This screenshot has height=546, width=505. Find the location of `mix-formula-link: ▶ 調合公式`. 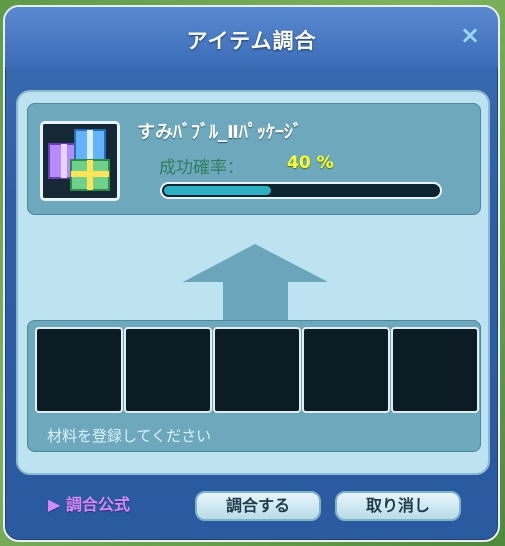

mix-formula-link: ▶ 調合公式 is located at coordinates (89, 505).